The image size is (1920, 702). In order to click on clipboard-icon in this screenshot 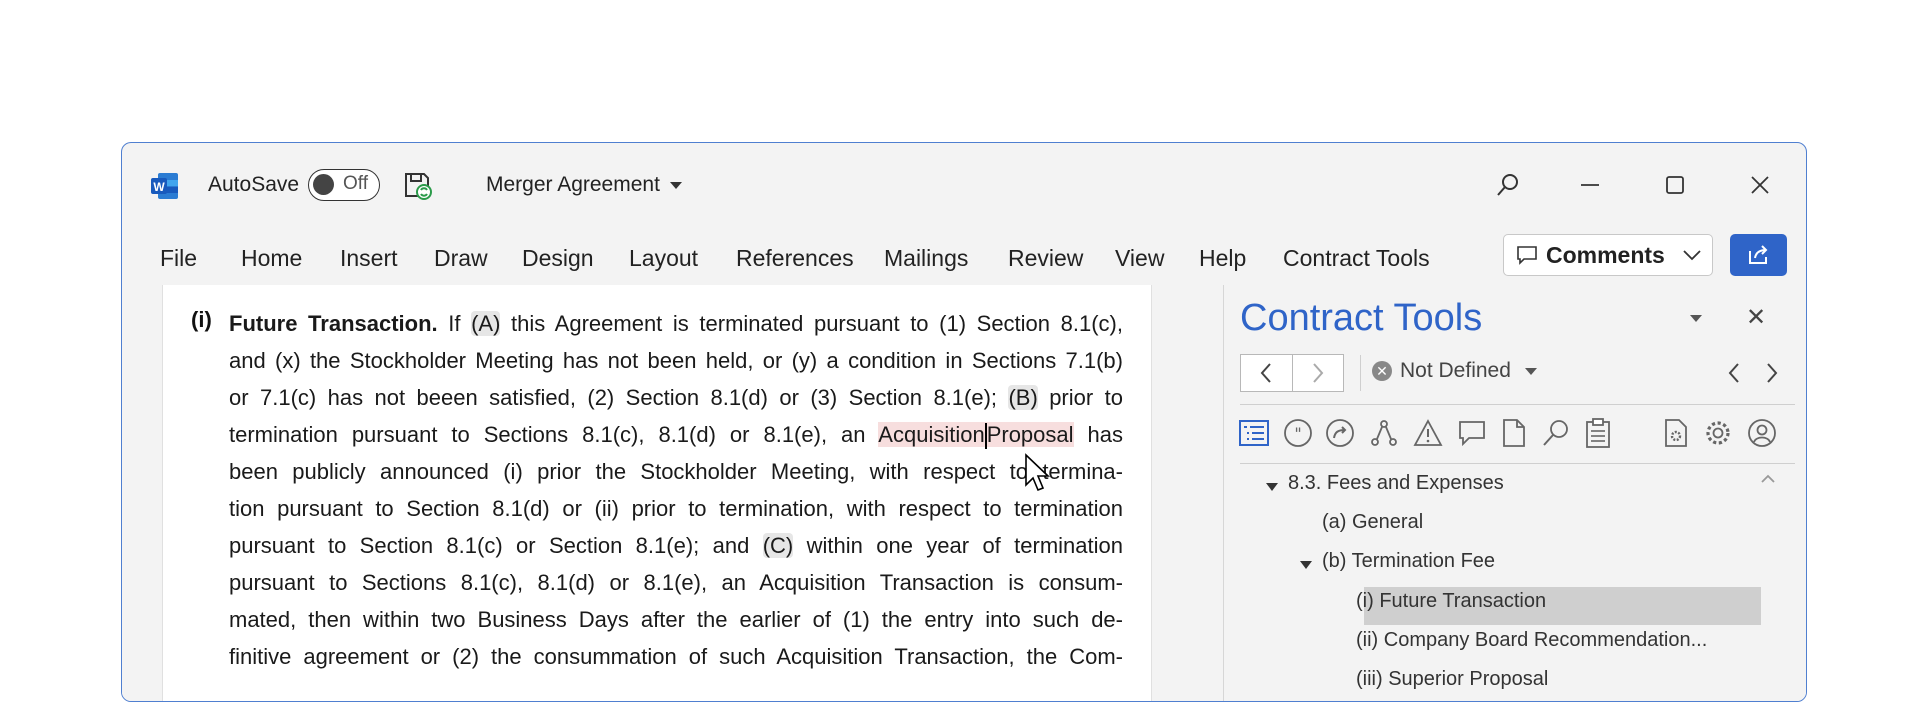, I will do `click(1598, 433)`.